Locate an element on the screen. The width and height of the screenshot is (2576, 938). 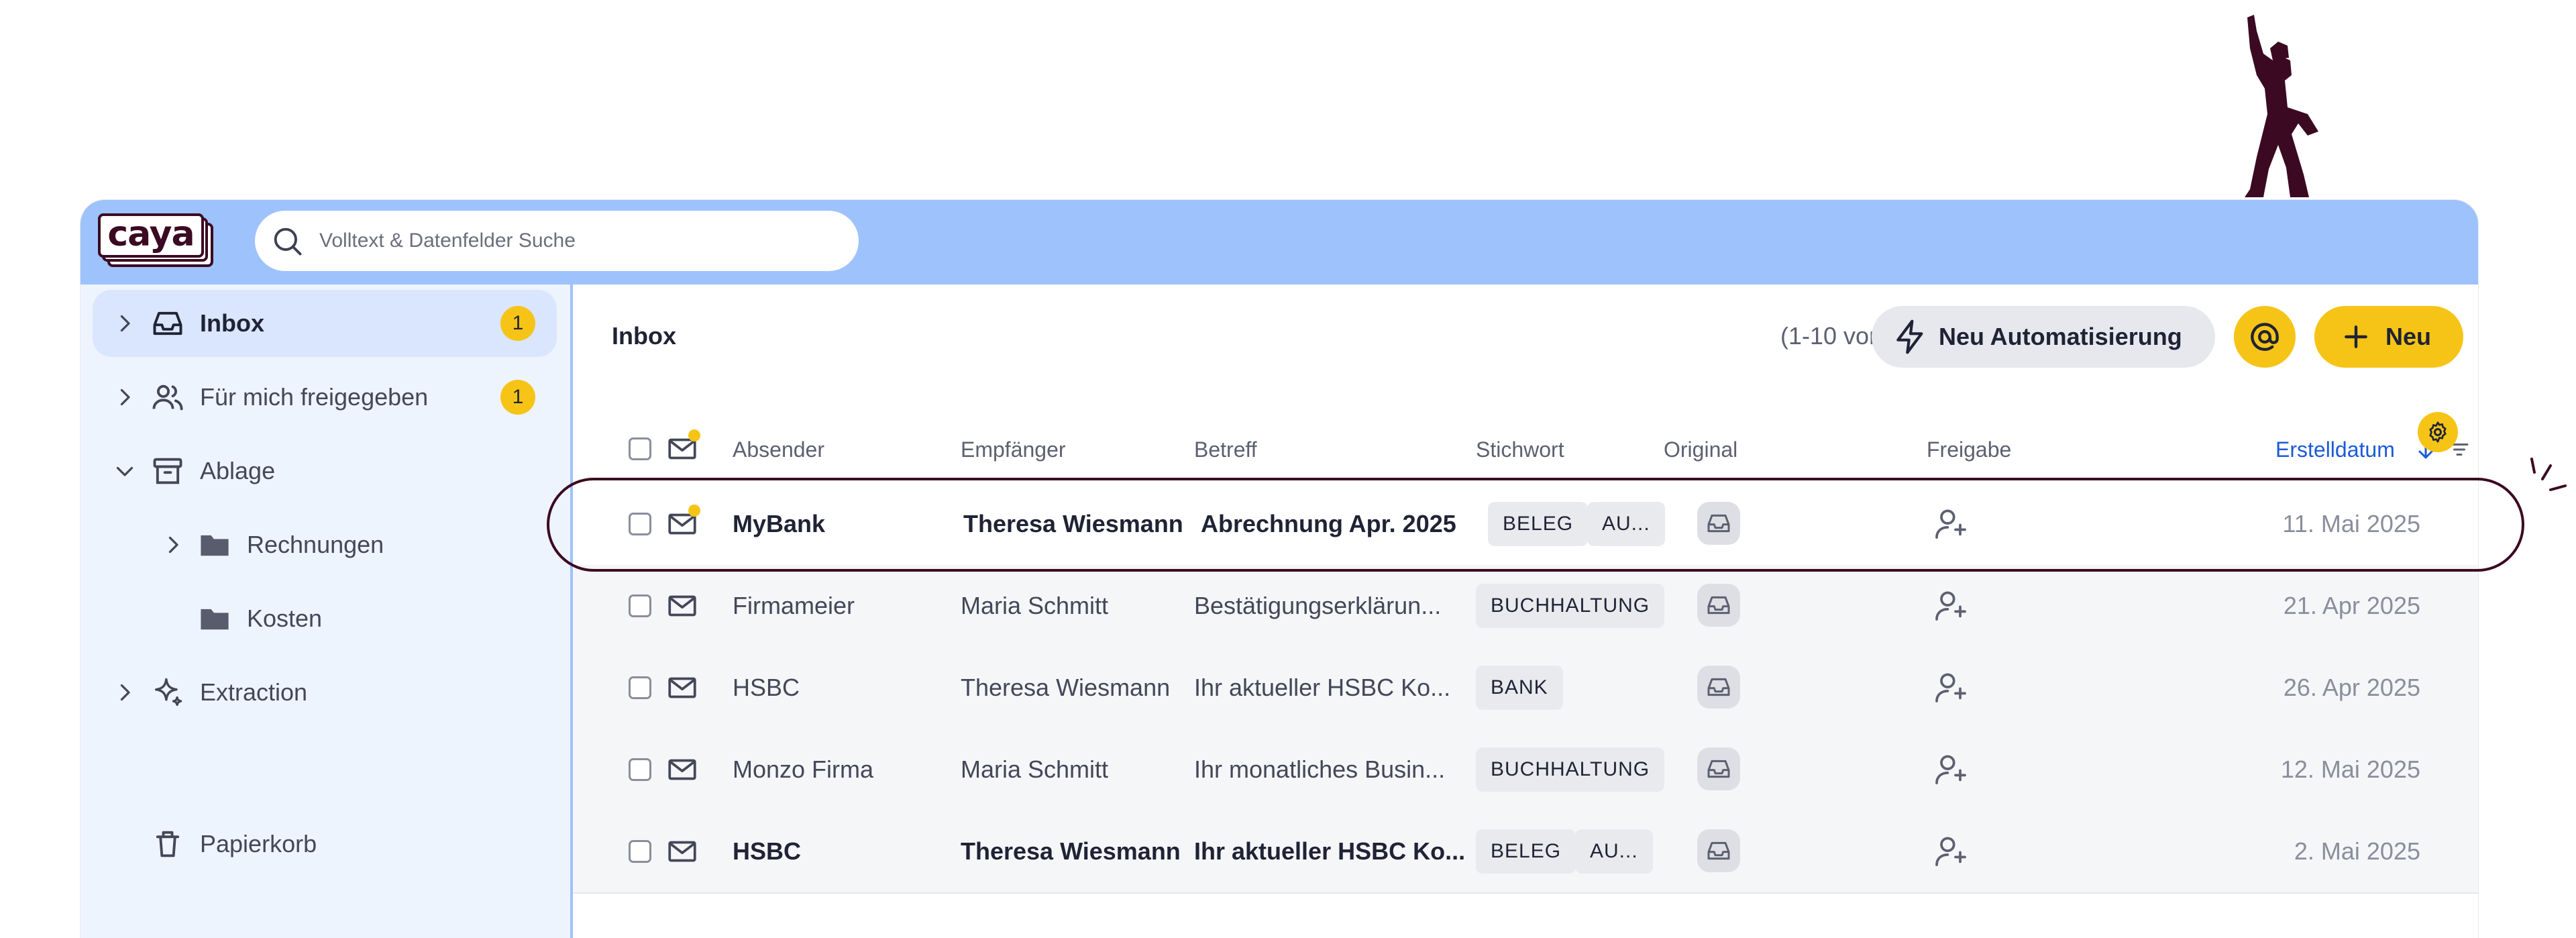
column-settings-button is located at coordinates (2438, 432).